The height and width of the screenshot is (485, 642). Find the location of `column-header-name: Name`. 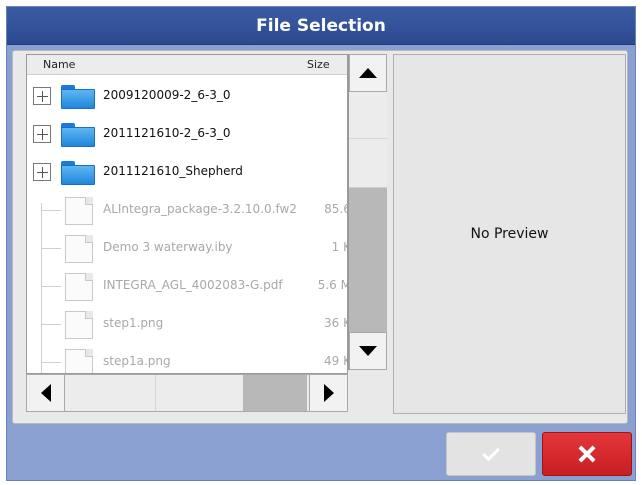

column-header-name: Name is located at coordinates (59, 64).